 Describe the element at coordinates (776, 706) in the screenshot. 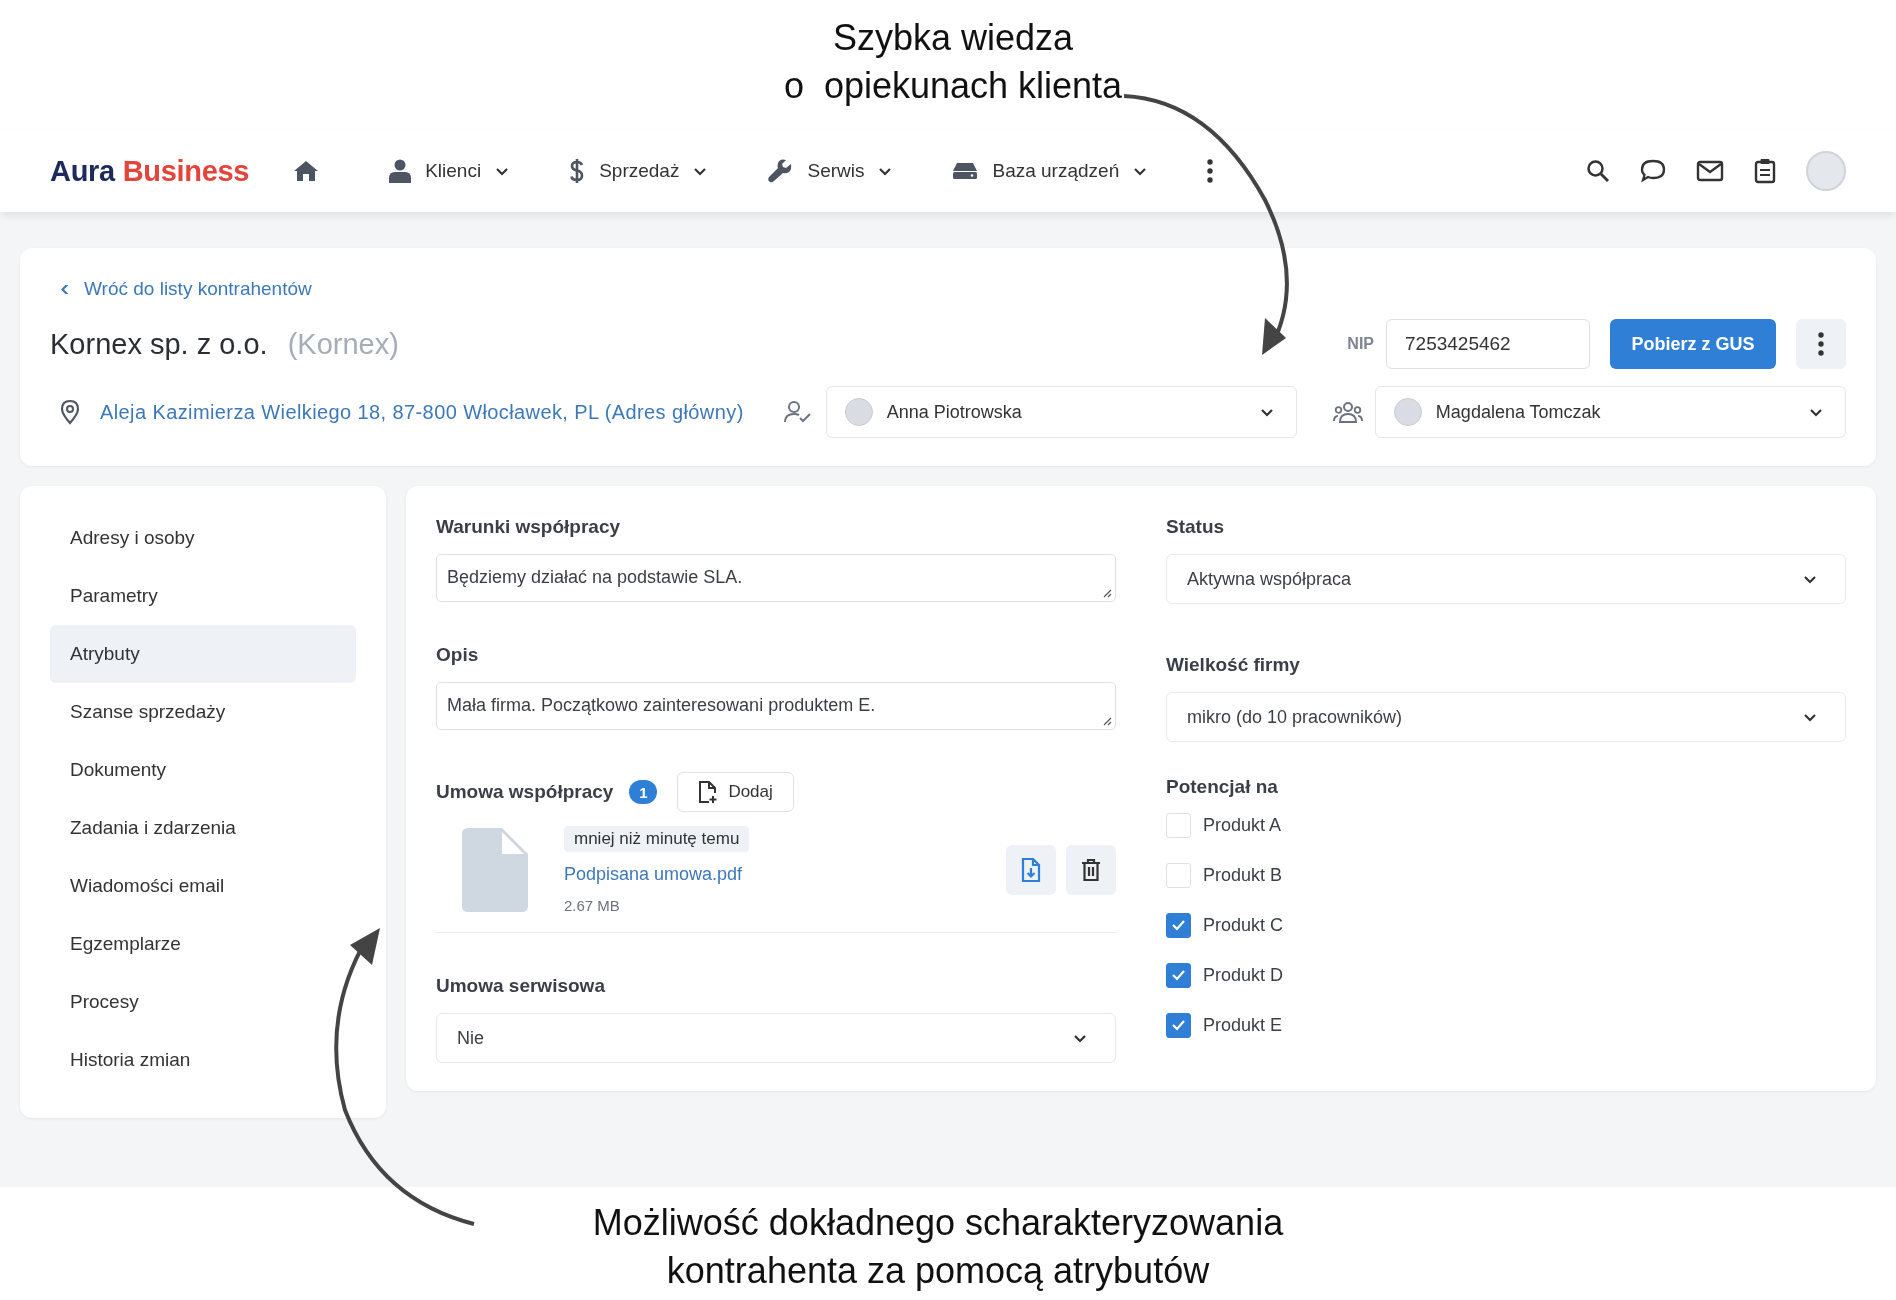

I see `text-area: Mała firma. Początkowo zainteresowani produktem E.` at that location.